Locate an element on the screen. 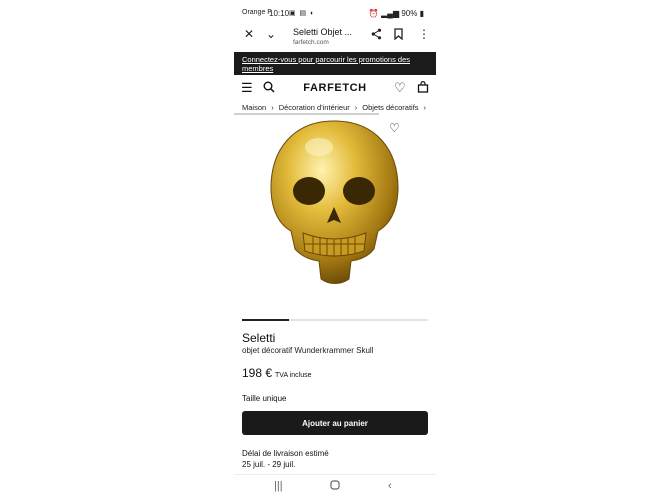 The height and width of the screenshot is (500, 670). carousel-active-segment is located at coordinates (265, 320).